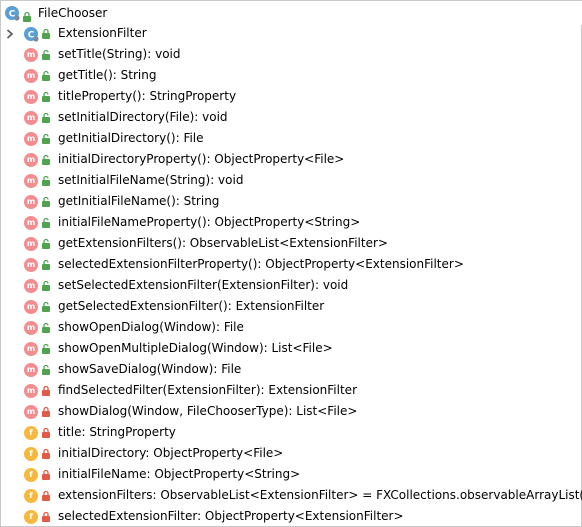 This screenshot has width=582, height=527. Describe the element at coordinates (117, 432) in the screenshot. I see `tree-item-label: title: StringProperty` at that location.